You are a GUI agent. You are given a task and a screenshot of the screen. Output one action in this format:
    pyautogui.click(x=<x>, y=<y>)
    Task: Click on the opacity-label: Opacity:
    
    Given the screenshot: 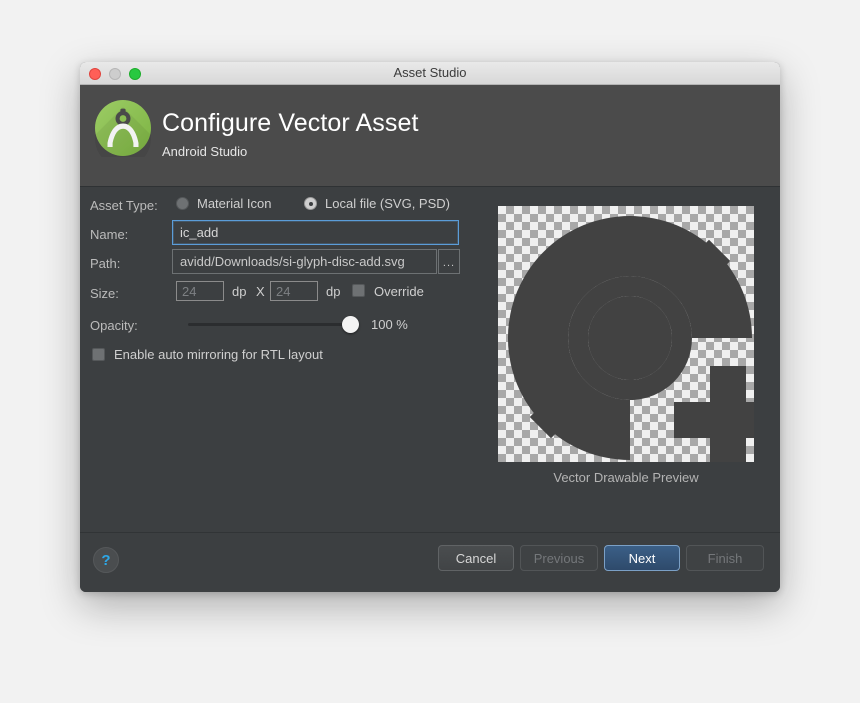 What is the action you would take?
    pyautogui.click(x=114, y=325)
    